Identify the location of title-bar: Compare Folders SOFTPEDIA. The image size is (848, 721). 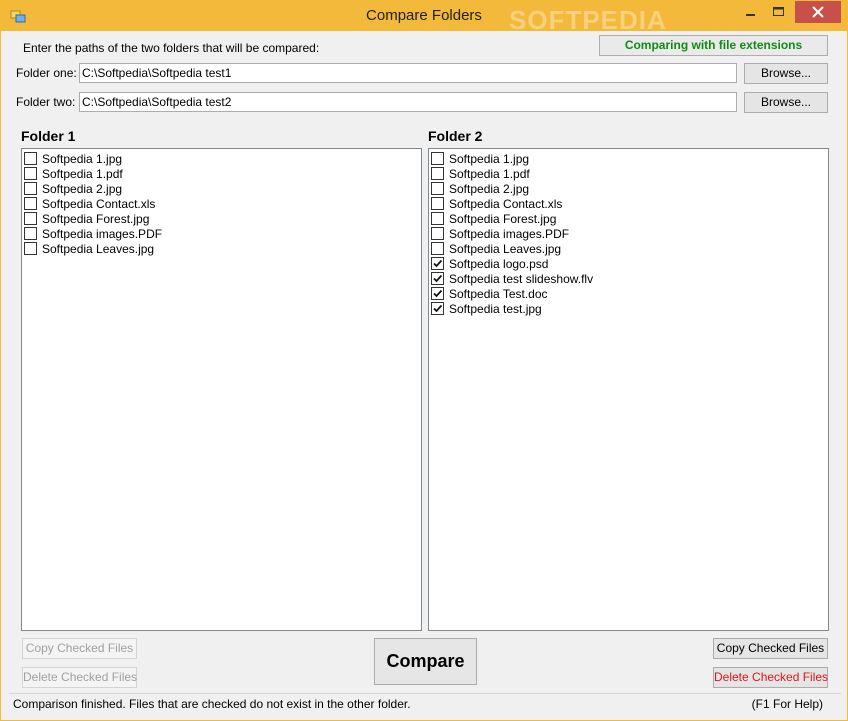
(424, 18).